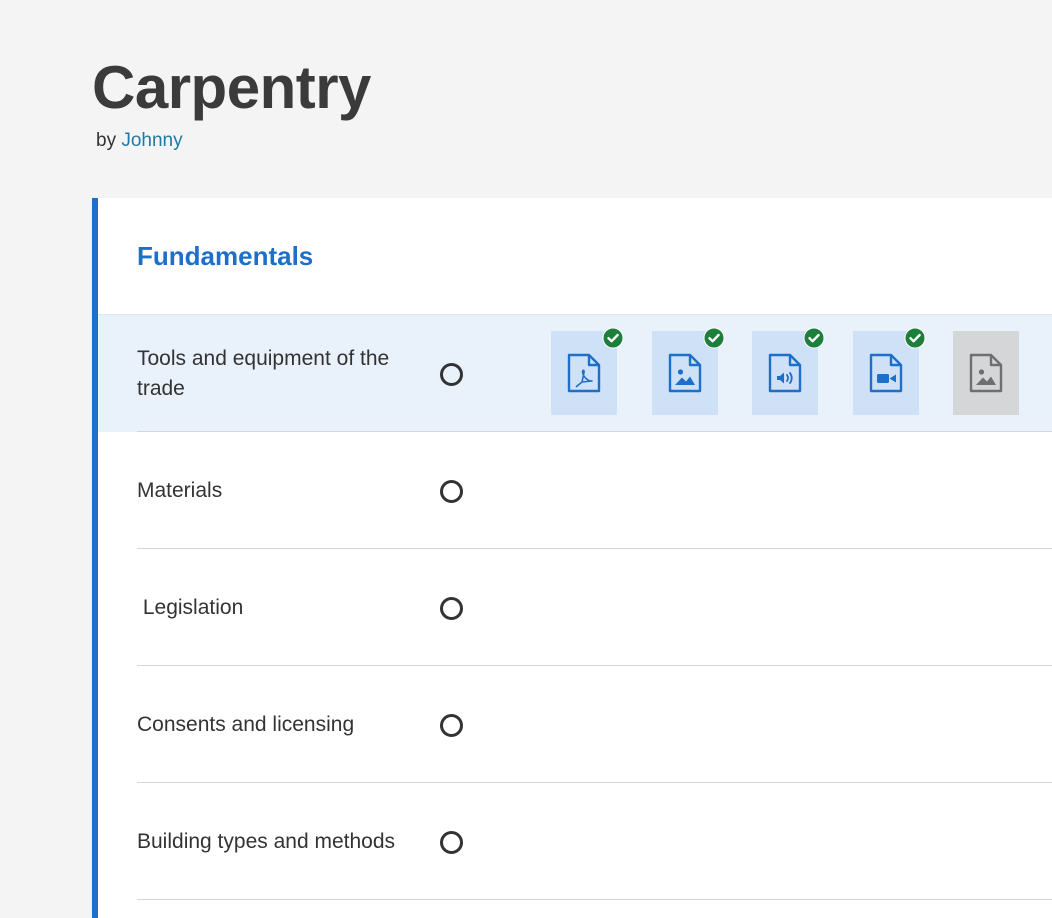  I want to click on lesson-row-legislation: Legislation, so click(575, 607).